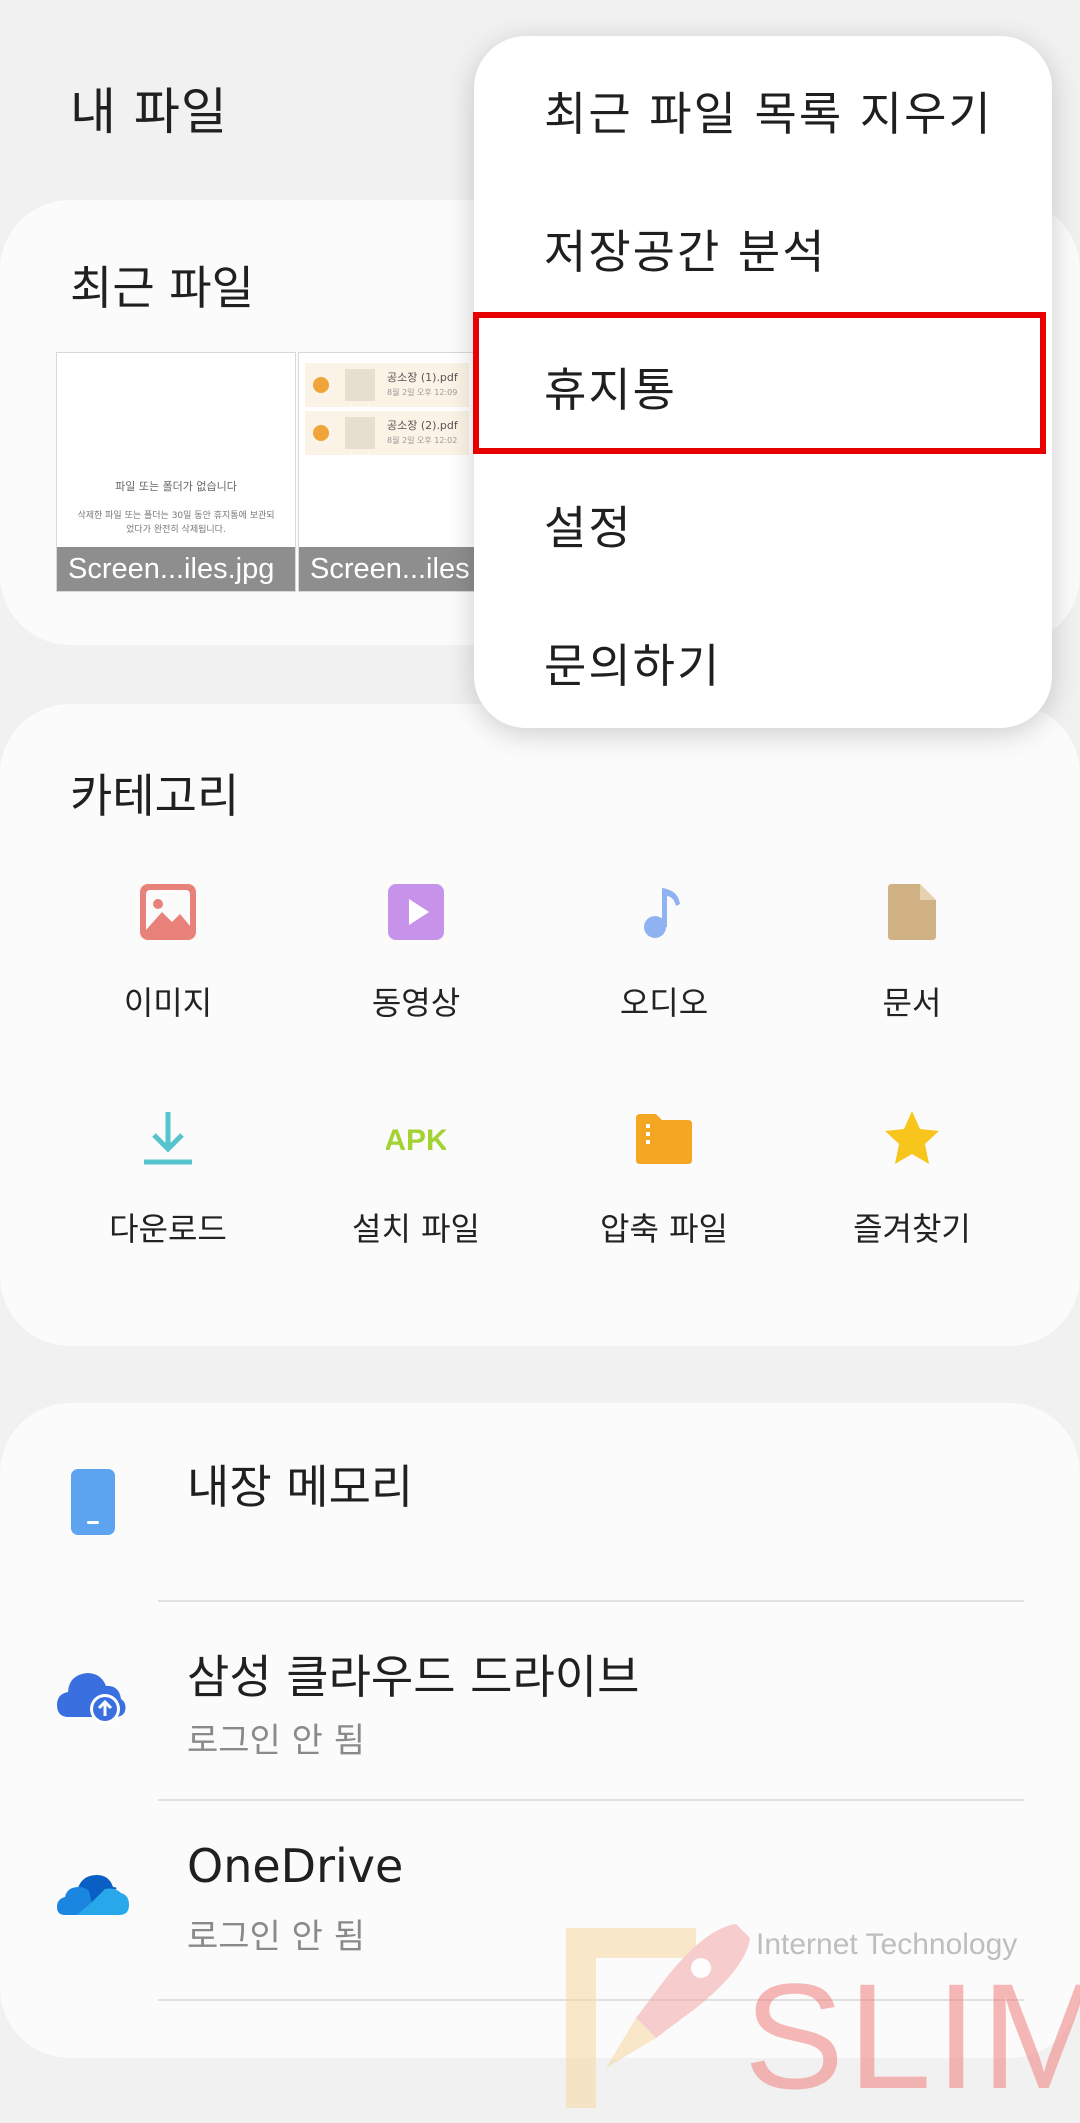  What do you see at coordinates (664, 1139) in the screenshot?
I see `archive-folder-icon` at bounding box center [664, 1139].